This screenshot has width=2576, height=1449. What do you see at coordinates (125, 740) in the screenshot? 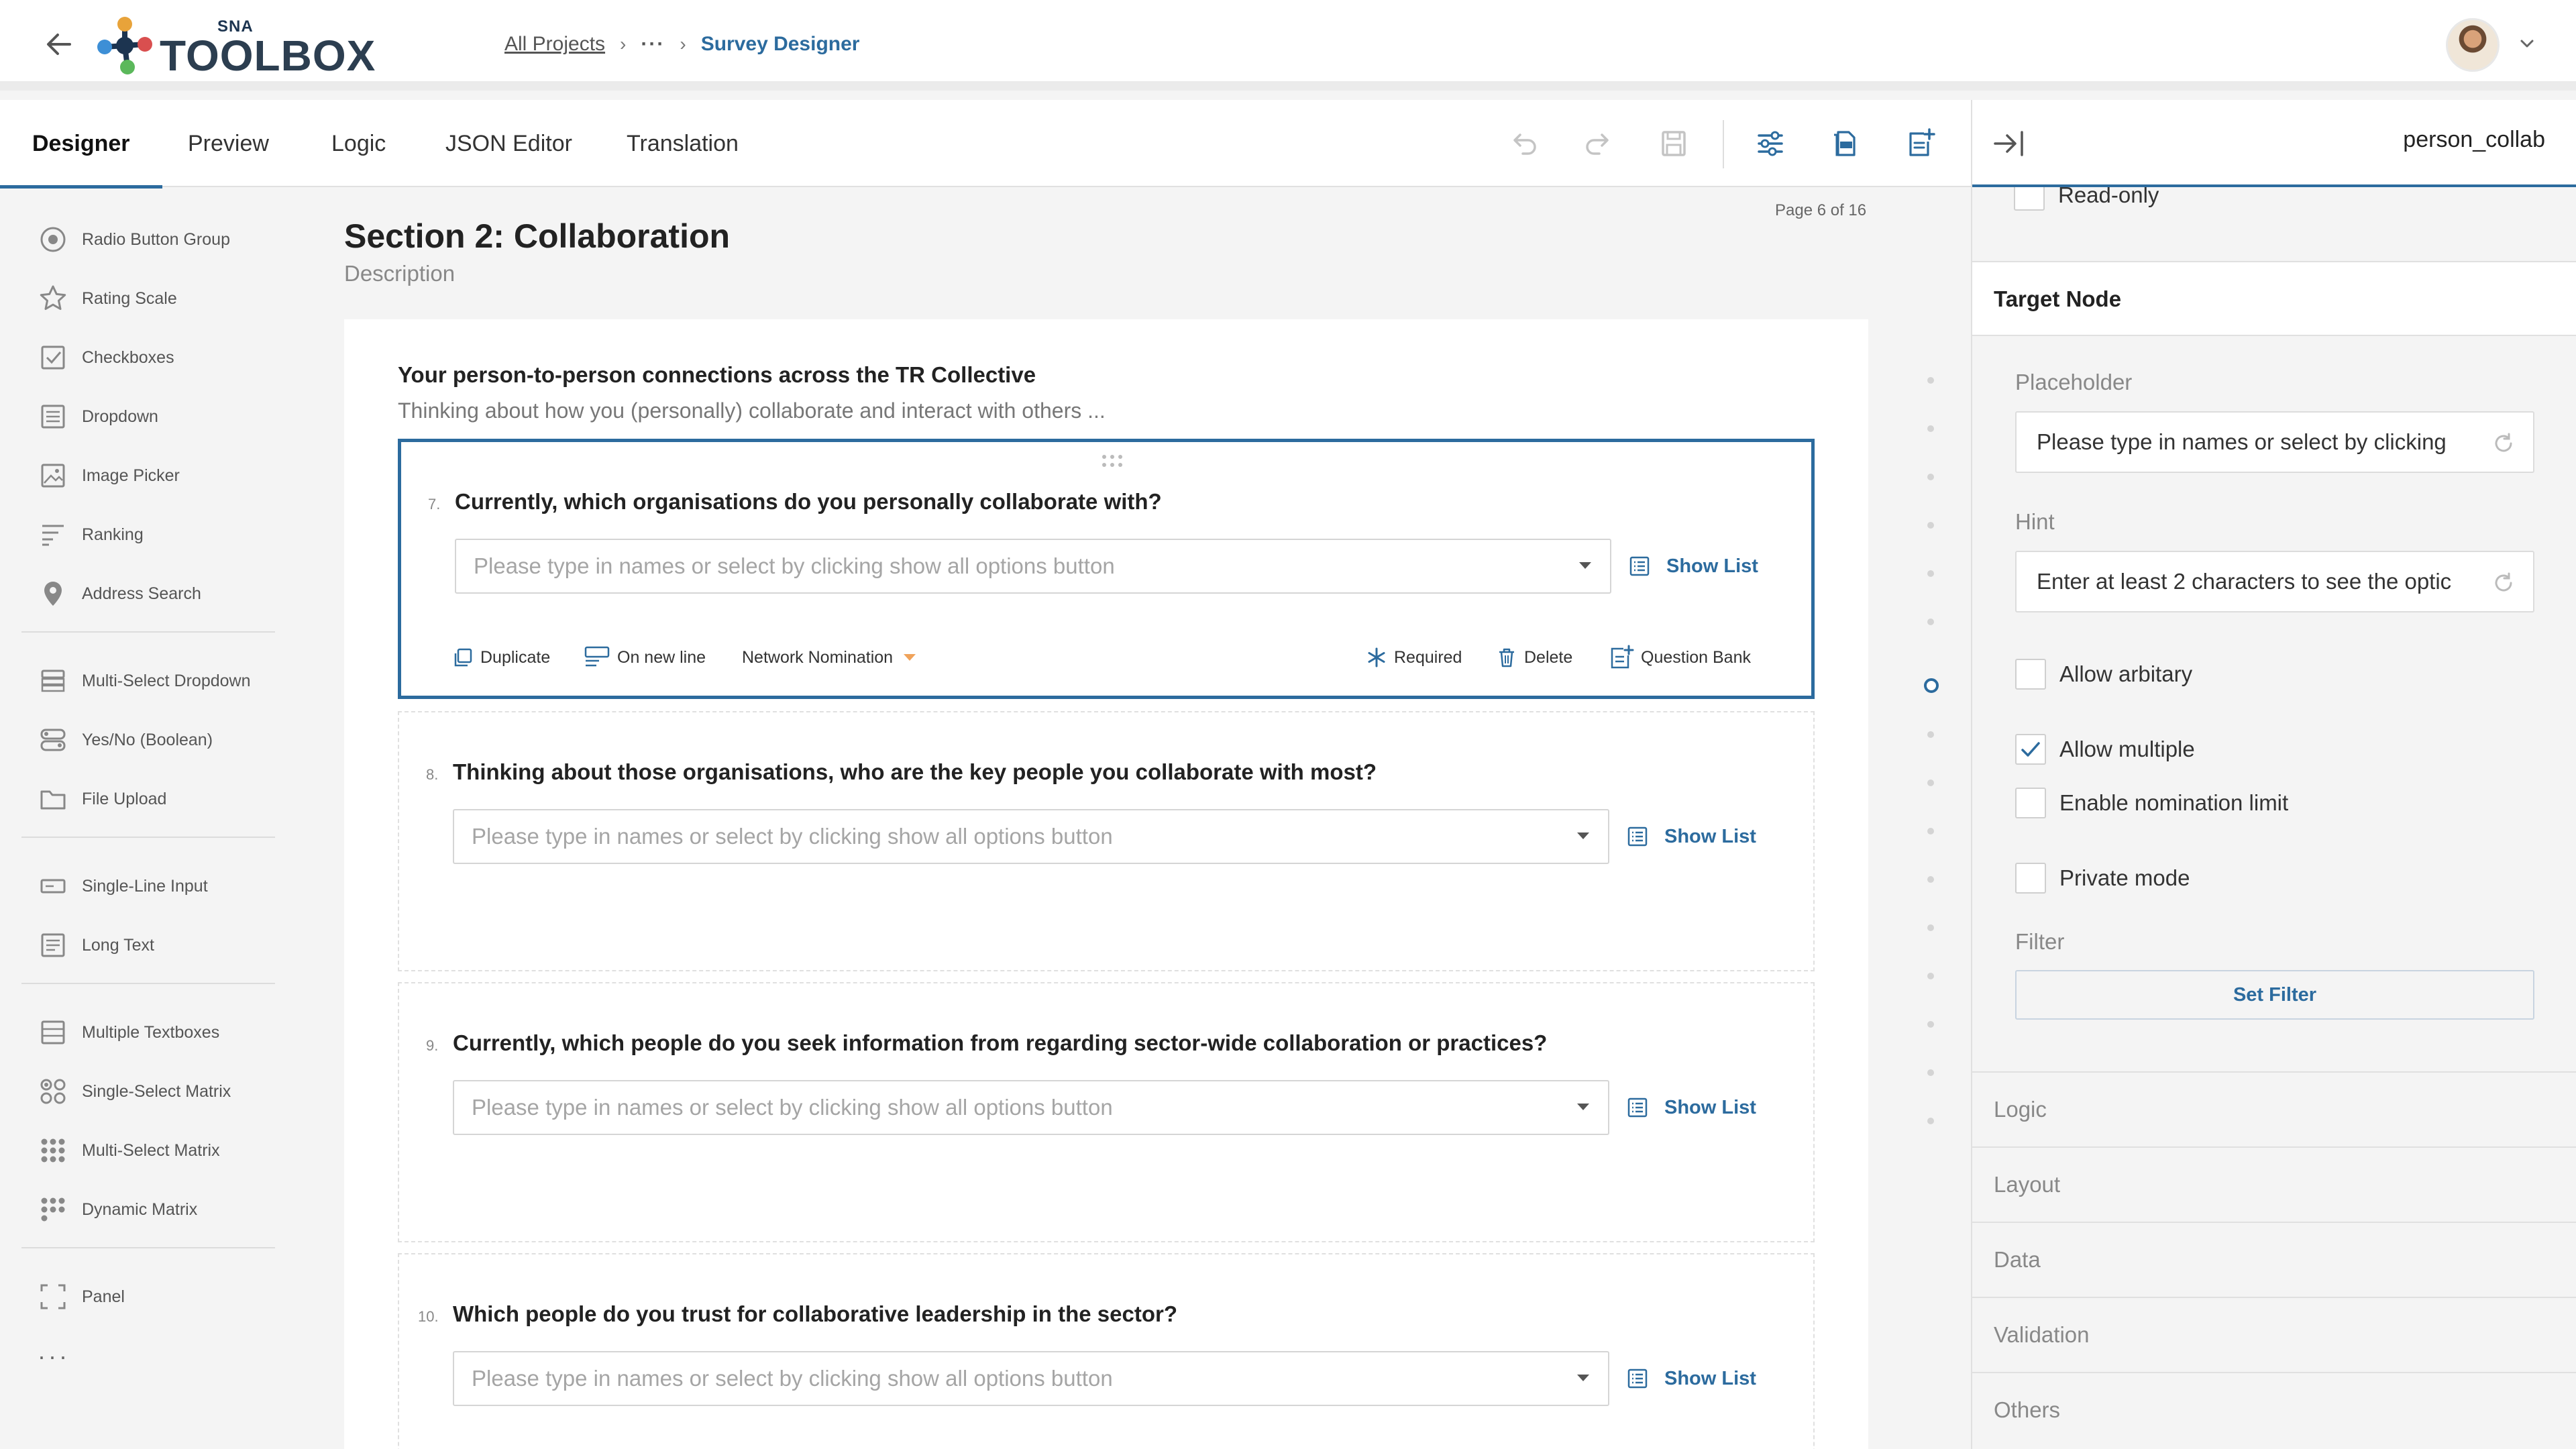
I see `toolbox-item-yes-no: Yes/No (Boolean)` at bounding box center [125, 740].